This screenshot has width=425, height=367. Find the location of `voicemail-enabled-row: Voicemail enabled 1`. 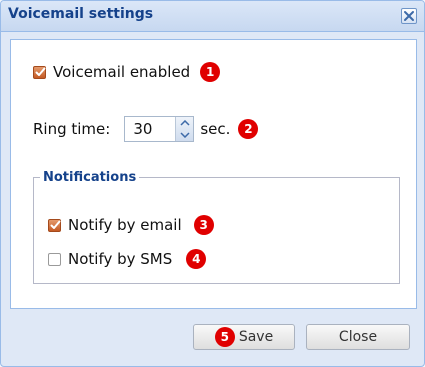

voicemail-enabled-row: Voicemail enabled 1 is located at coordinates (127, 72).